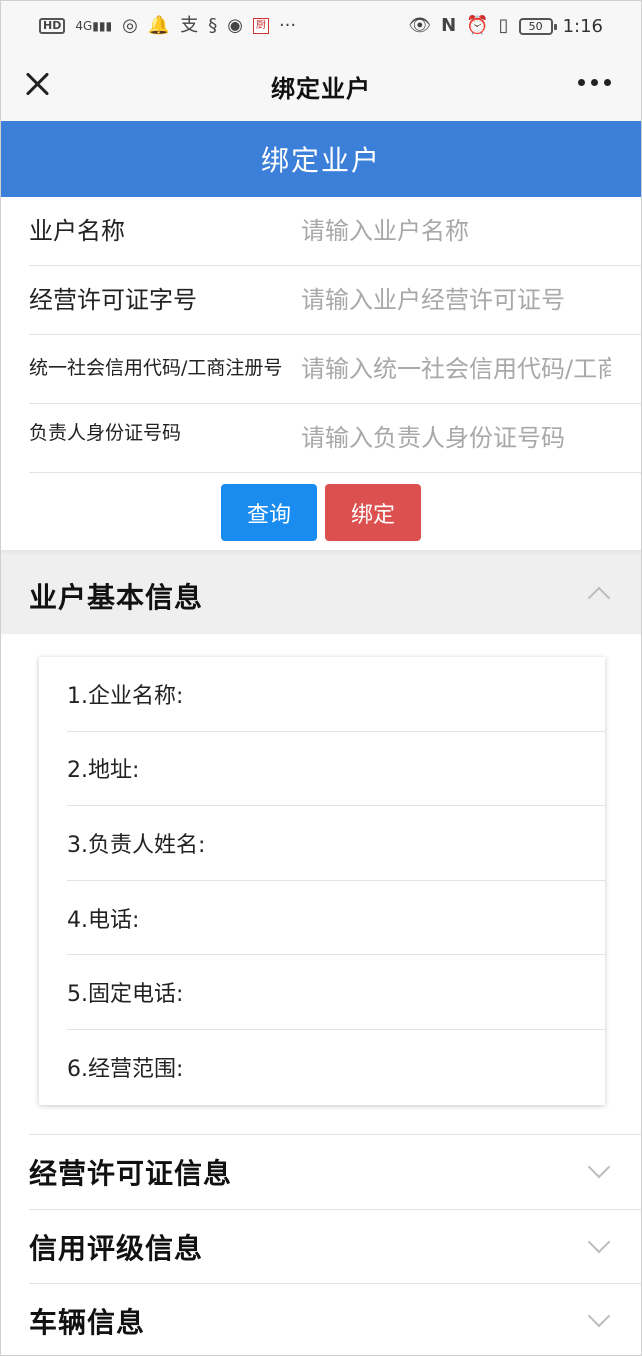 This screenshot has width=642, height=1356. Describe the element at coordinates (77, 230) in the screenshot. I see `business-name-label: 业户名称` at that location.